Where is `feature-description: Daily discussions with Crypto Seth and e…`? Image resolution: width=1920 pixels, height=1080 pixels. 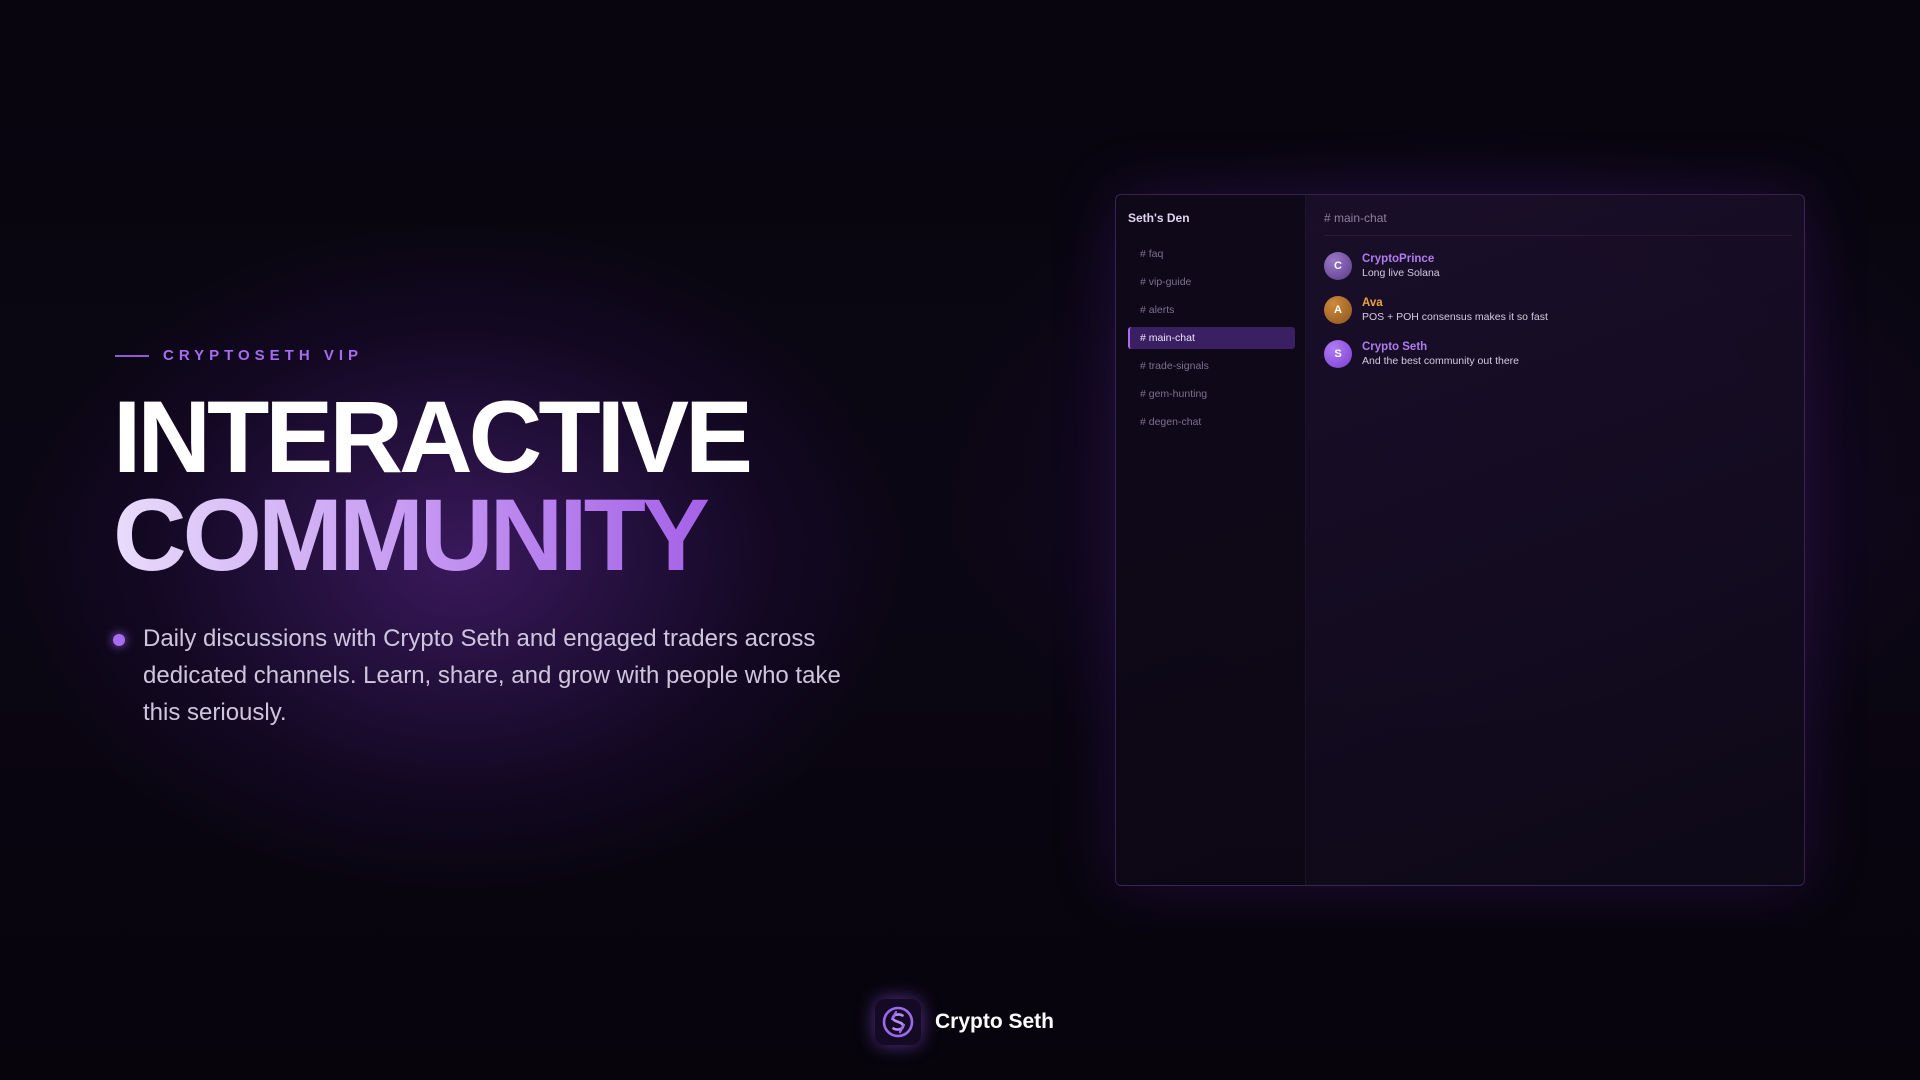 feature-description: Daily discussions with Crypto Seth and e… is located at coordinates (492, 675).